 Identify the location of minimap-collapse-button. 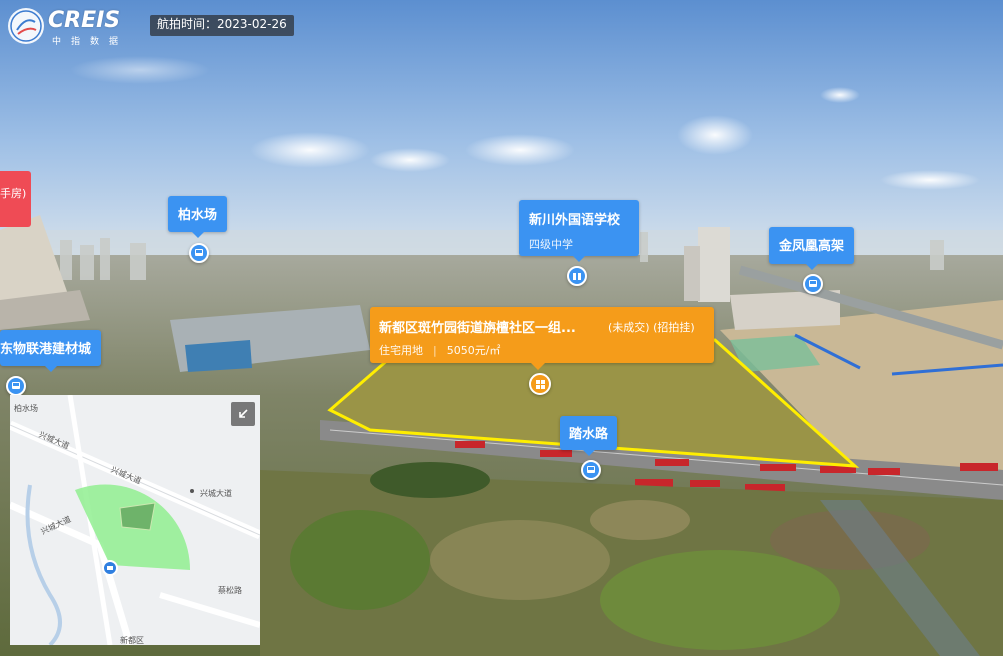
(243, 414).